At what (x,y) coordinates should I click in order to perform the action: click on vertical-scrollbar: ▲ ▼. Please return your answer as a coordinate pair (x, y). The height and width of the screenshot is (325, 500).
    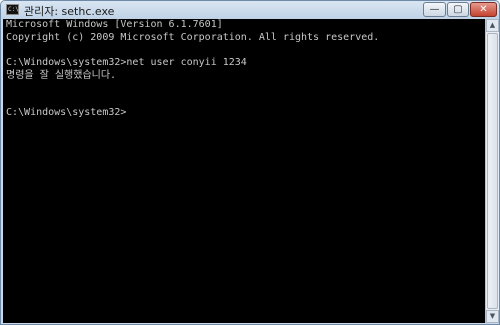
    Looking at the image, I should click on (492, 171).